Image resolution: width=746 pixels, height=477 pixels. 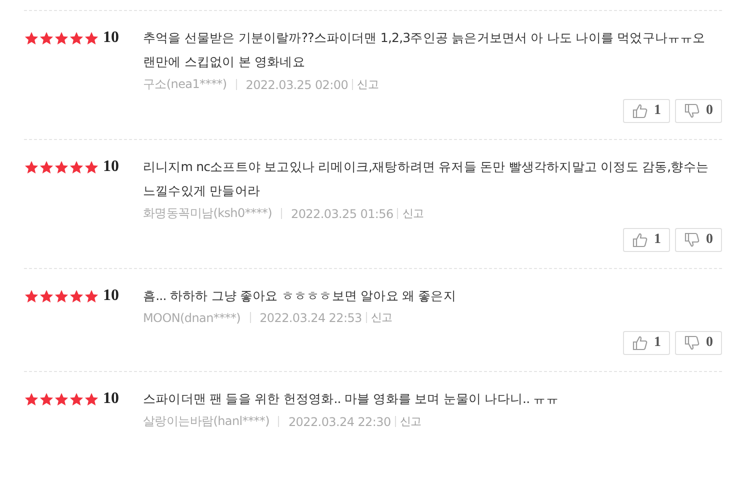 I want to click on review-text: 흠... 하하하 그냥 좋아요 ㅎㅎㅎㅎ보면 알아요 왜 좋은지, so click(x=300, y=296).